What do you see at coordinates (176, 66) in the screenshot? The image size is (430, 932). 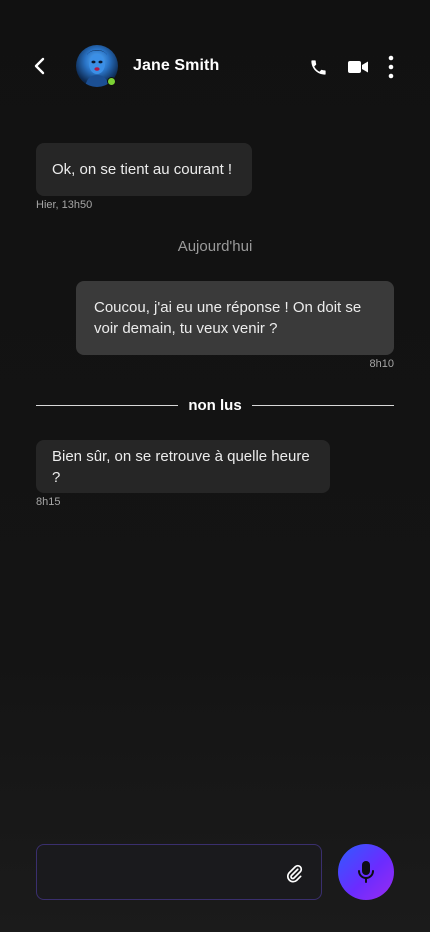 I see `contact-name: Jane Smith` at bounding box center [176, 66].